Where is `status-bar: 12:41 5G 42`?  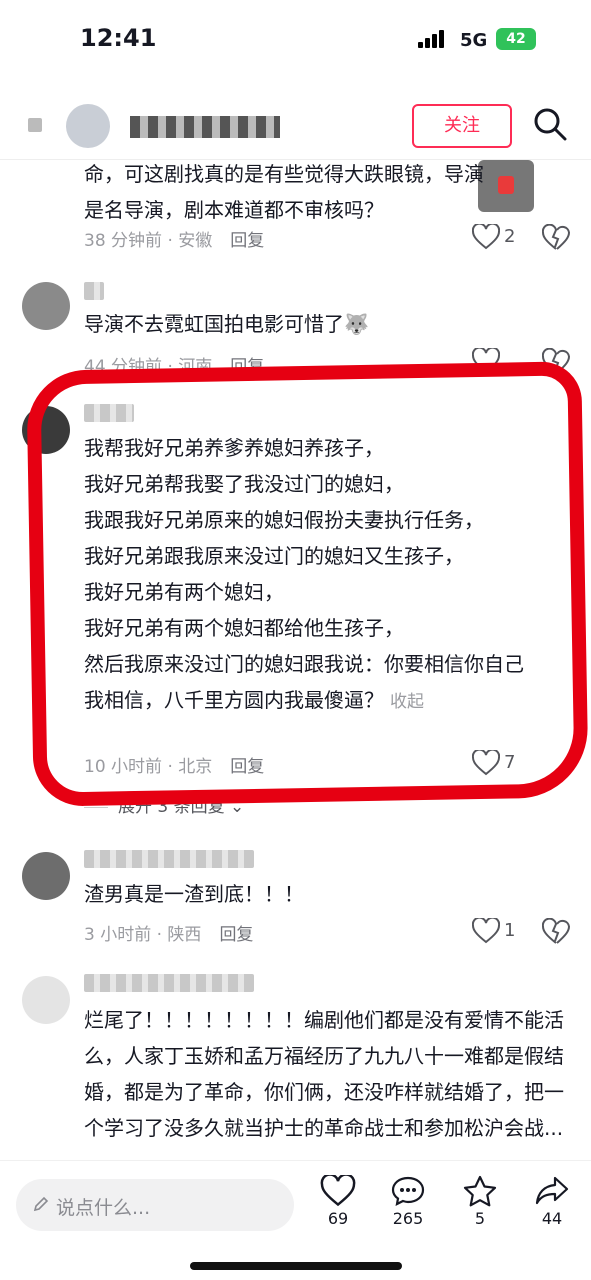
status-bar: 12:41 5G 42 is located at coordinates (295, 40).